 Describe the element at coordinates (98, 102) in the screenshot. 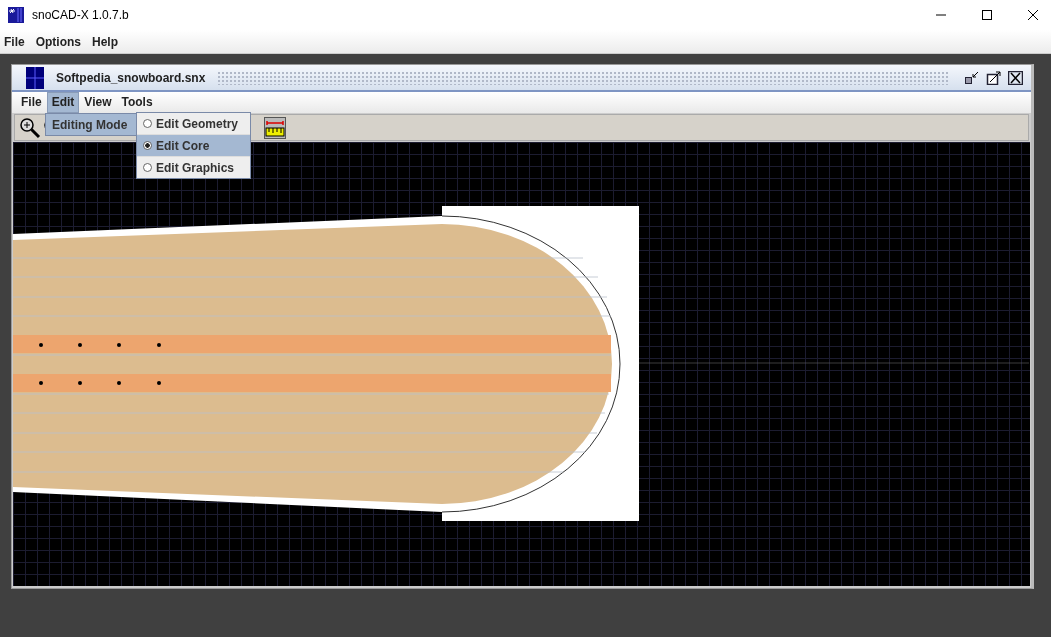

I see `menu-item: View` at that location.